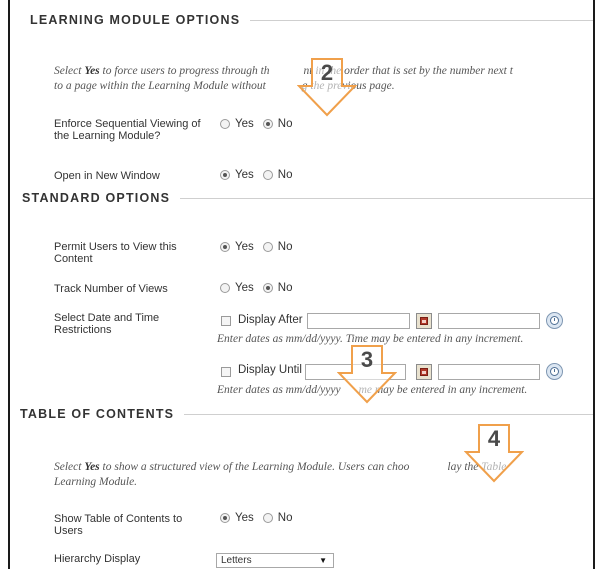  I want to click on permit-users-radios: Yes No, so click(260, 247).